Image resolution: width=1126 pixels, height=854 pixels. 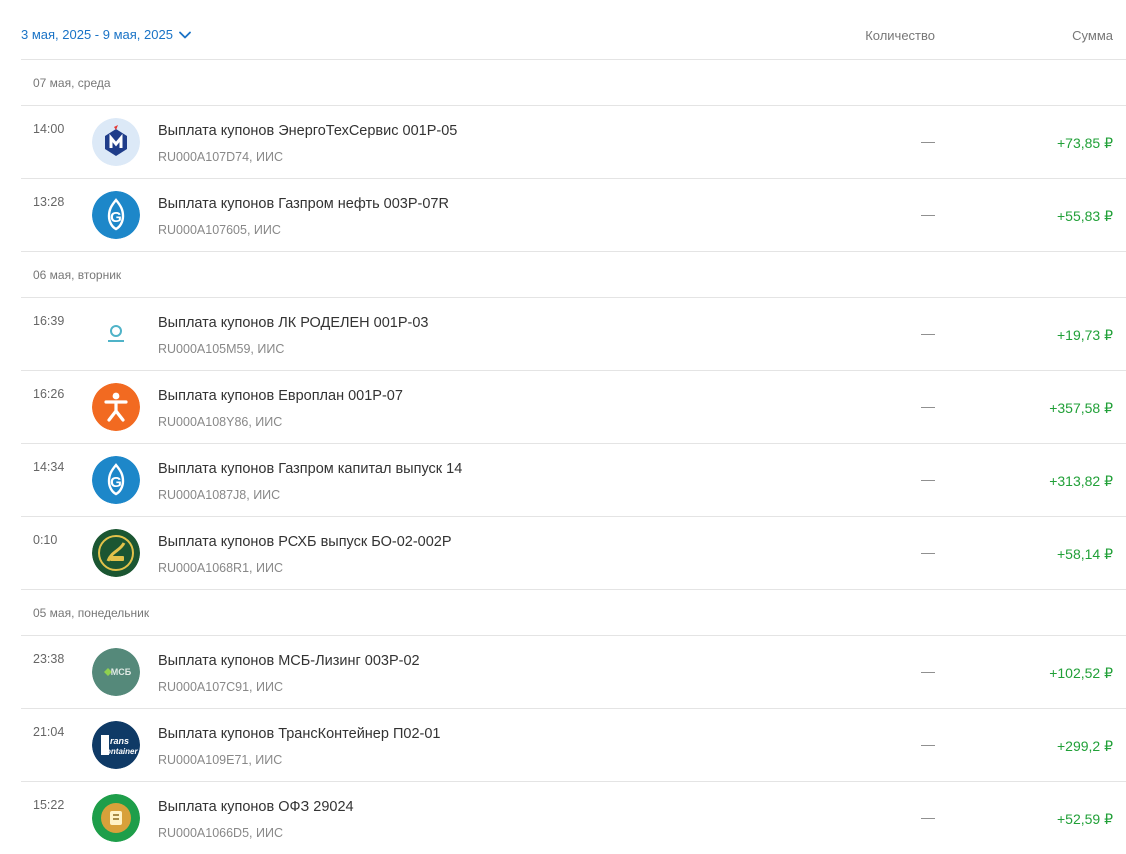 I want to click on operation-title: Выплата купонов ЭнергоТехСервис 001Р-05, so click(x=308, y=131).